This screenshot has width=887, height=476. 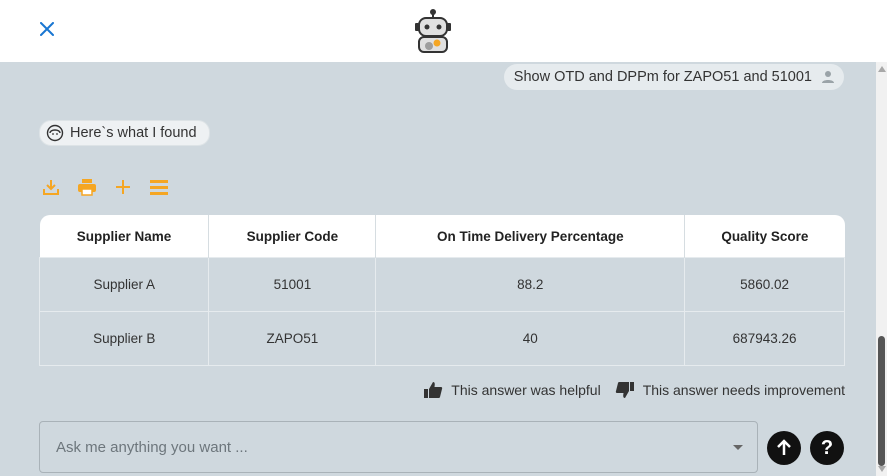 What do you see at coordinates (433, 31) in the screenshot?
I see `robot-bot-icon` at bounding box center [433, 31].